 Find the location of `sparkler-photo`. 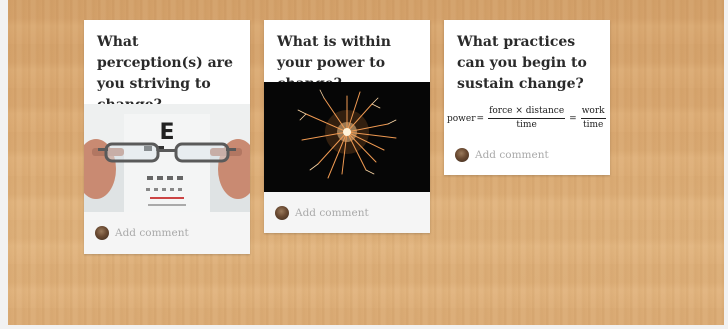

sparkler-photo is located at coordinates (347, 137).